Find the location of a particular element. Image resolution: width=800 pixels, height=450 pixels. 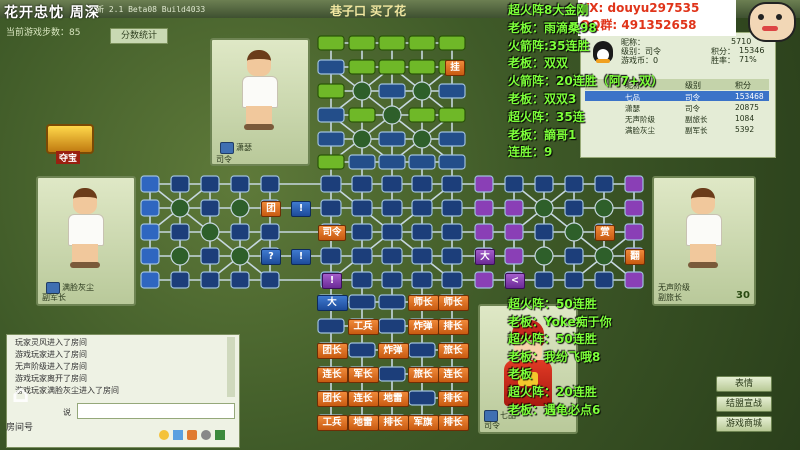

board-piece: < is located at coordinates (515, 281).